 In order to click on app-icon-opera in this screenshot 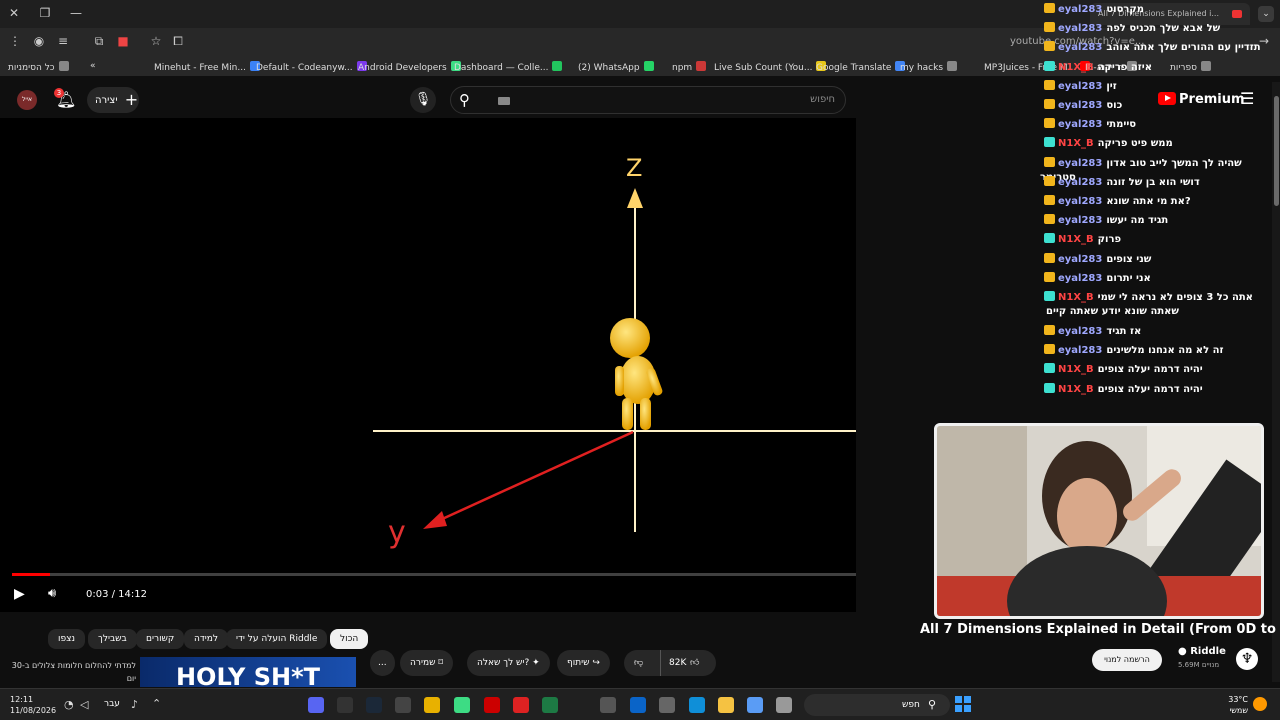, I will do `click(492, 705)`.